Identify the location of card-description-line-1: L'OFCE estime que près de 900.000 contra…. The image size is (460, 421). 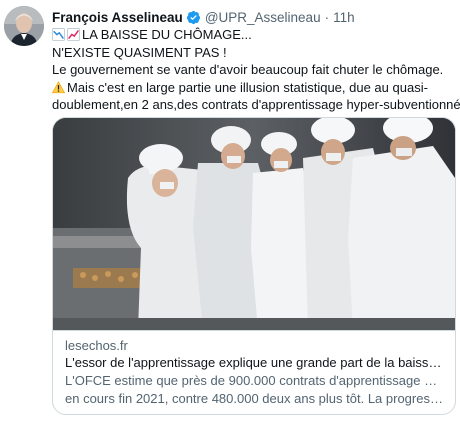
(254, 380).